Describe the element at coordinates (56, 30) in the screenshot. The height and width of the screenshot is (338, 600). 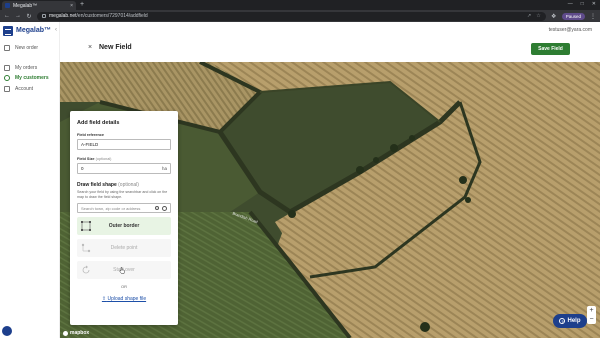
I see `collapse-sidebar-icon: ‹` at that location.